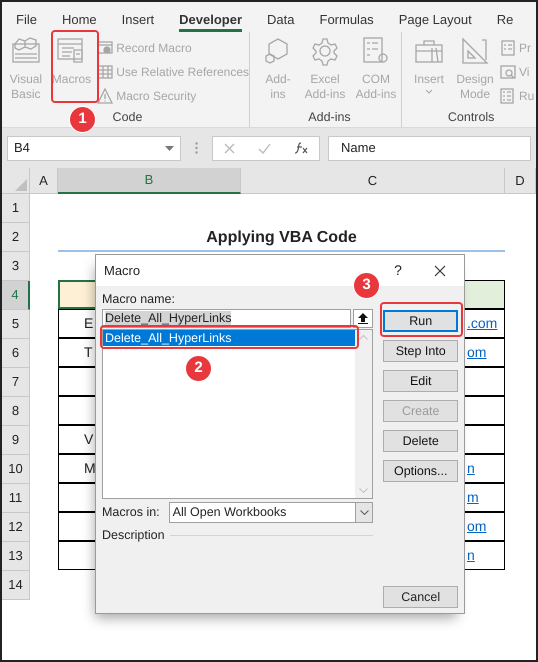 This screenshot has height=662, width=538. I want to click on row-header: 12, so click(16, 527).